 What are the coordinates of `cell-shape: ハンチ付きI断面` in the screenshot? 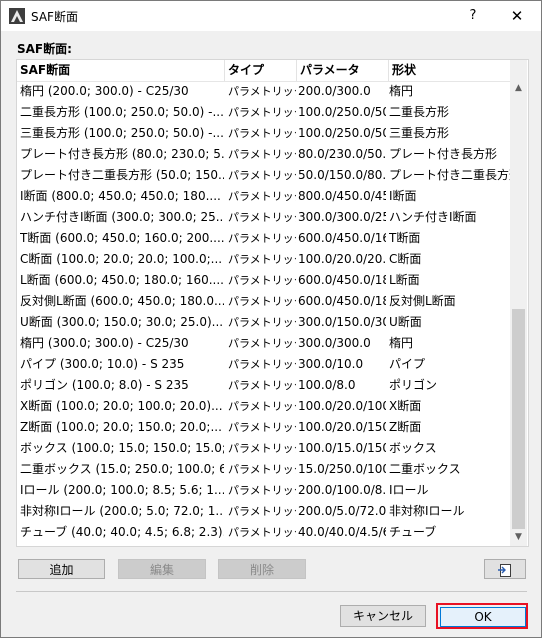 It's located at (433, 217).